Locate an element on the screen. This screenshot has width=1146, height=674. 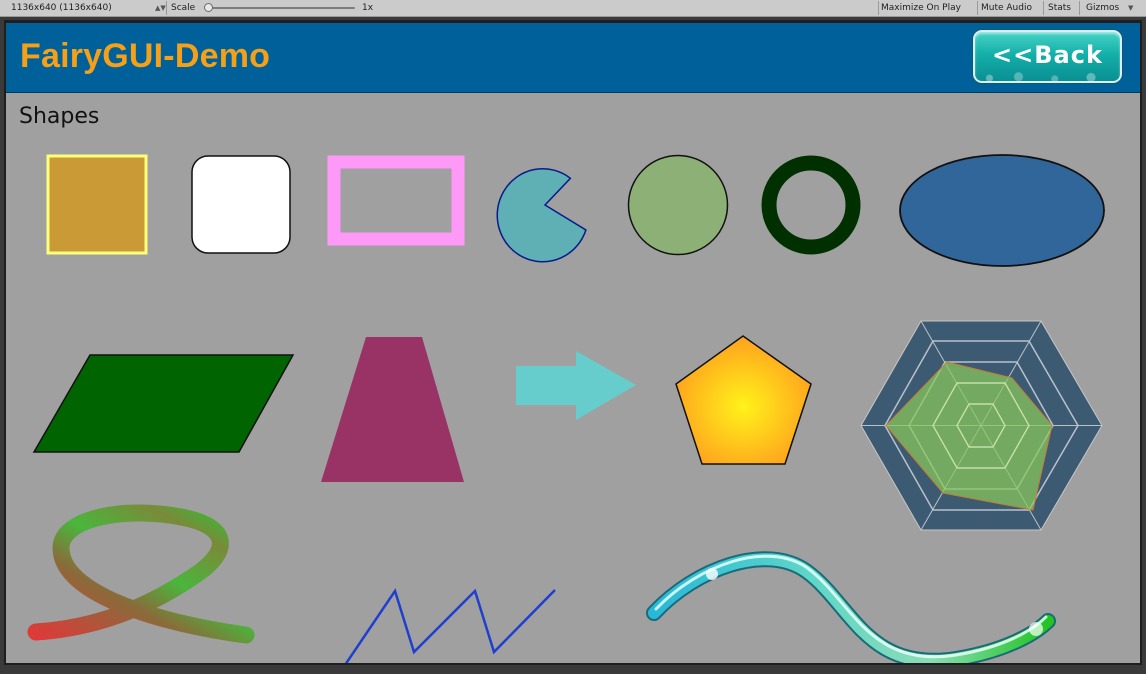
scale-slider-thumb is located at coordinates (208, 7).